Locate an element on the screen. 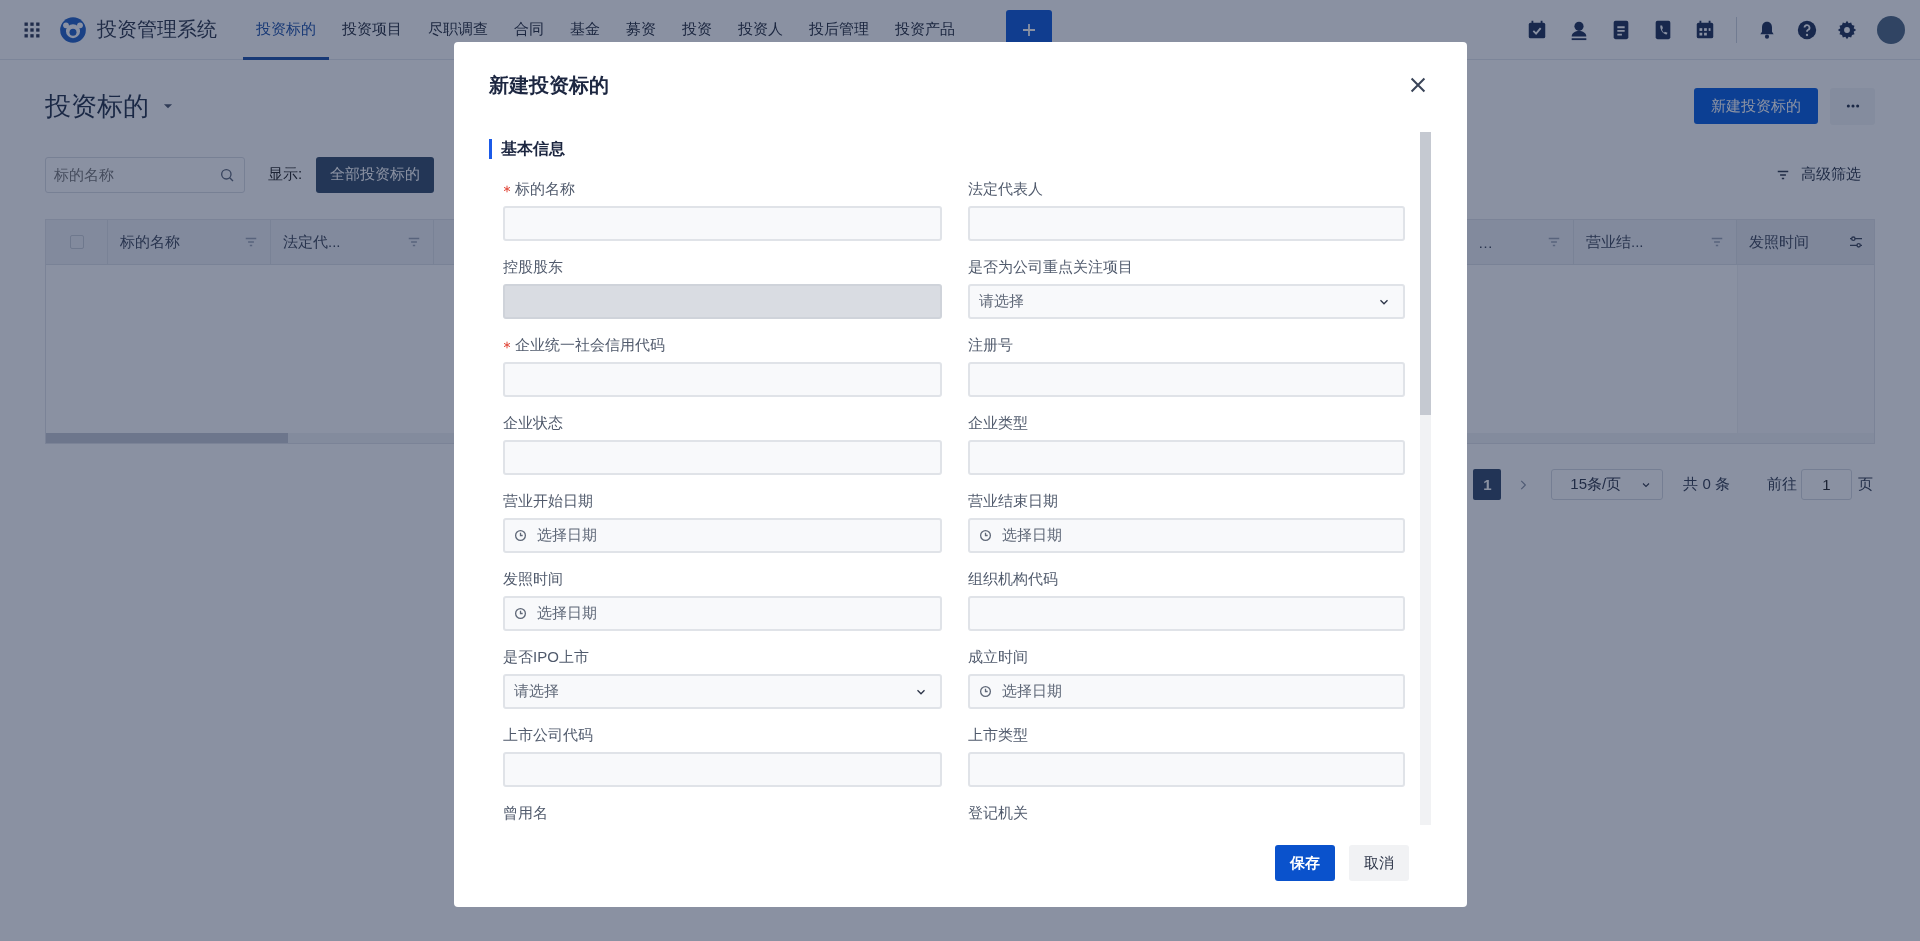 This screenshot has width=1920, height=941. nav-tab: 投资 is located at coordinates (697, 30).